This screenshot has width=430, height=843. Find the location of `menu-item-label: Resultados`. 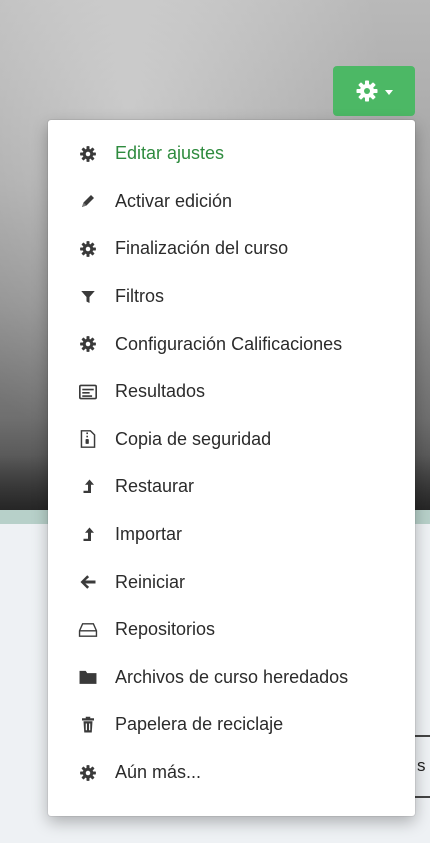

menu-item-label: Resultados is located at coordinates (160, 391).